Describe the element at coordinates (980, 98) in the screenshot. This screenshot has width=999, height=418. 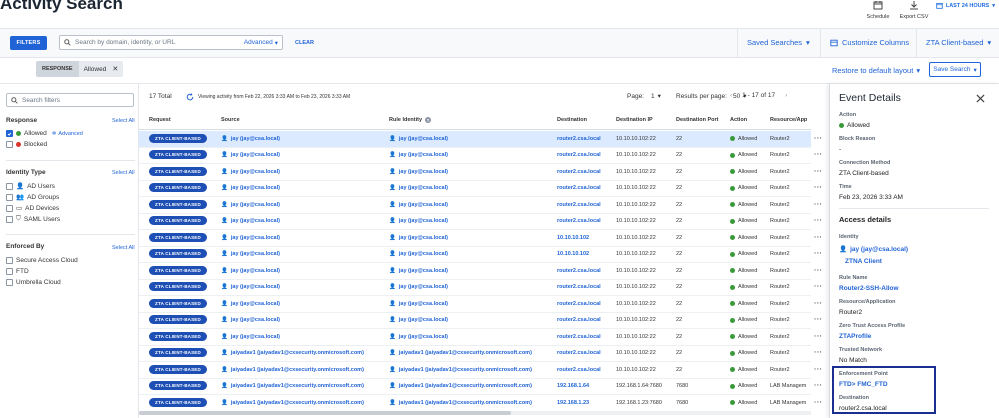
I see `close-icon` at that location.